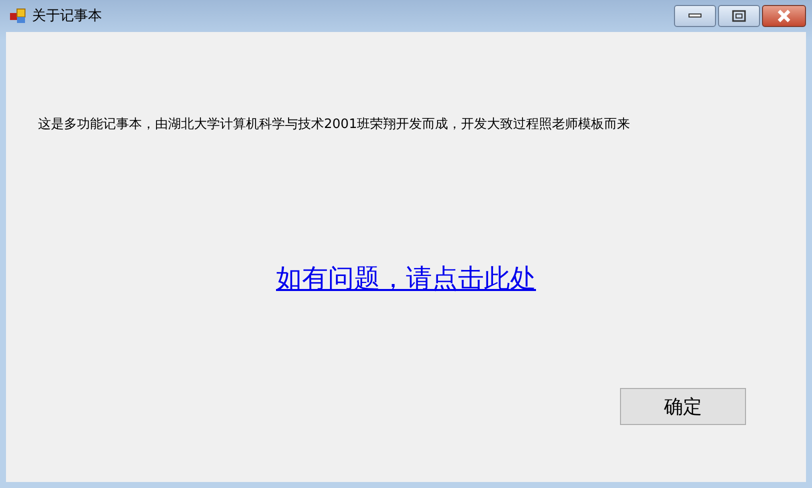 The width and height of the screenshot is (812, 488). I want to click on minimize-button, so click(695, 16).